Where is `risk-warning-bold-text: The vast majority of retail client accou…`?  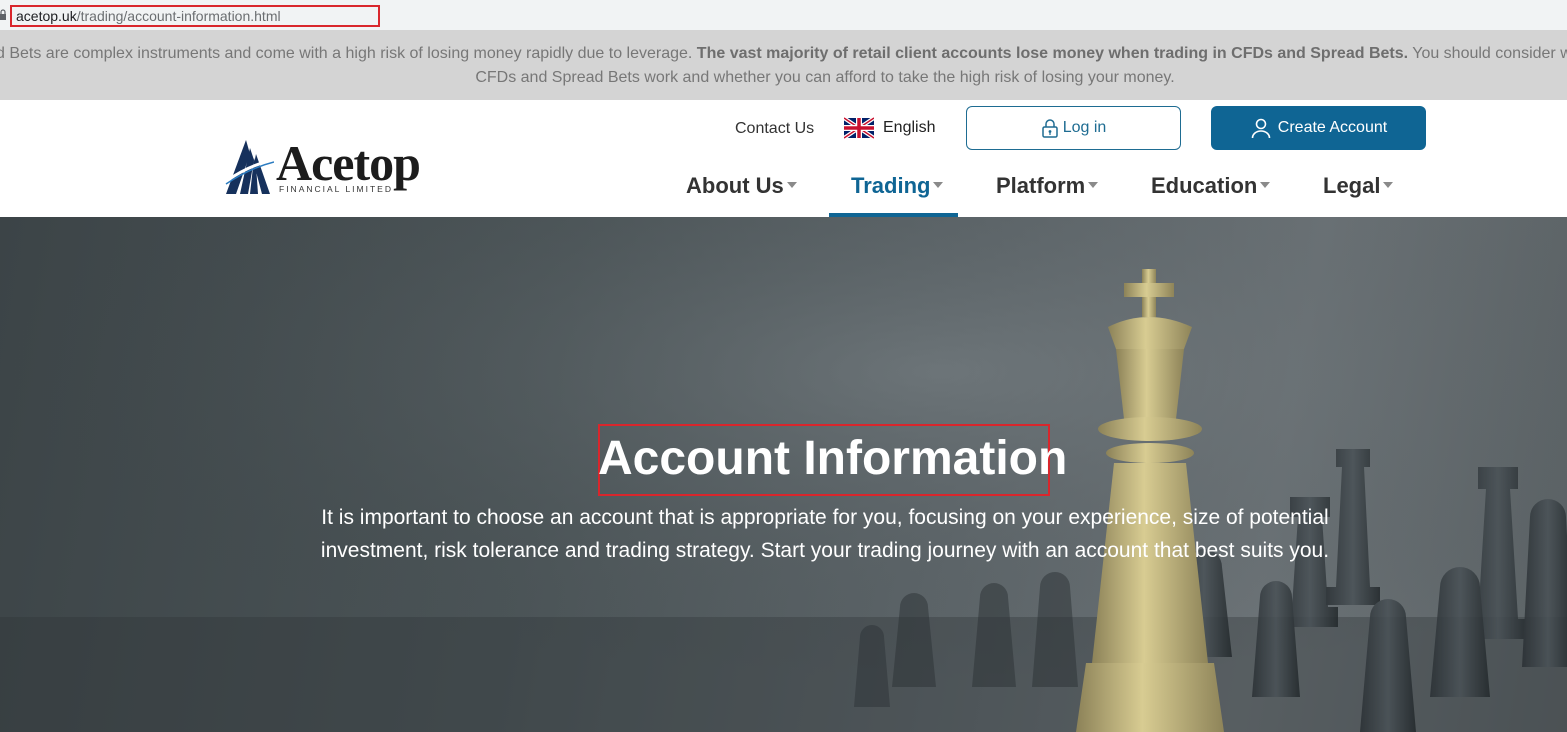 risk-warning-bold-text: The vast majority of retail client accou… is located at coordinates (1052, 53).